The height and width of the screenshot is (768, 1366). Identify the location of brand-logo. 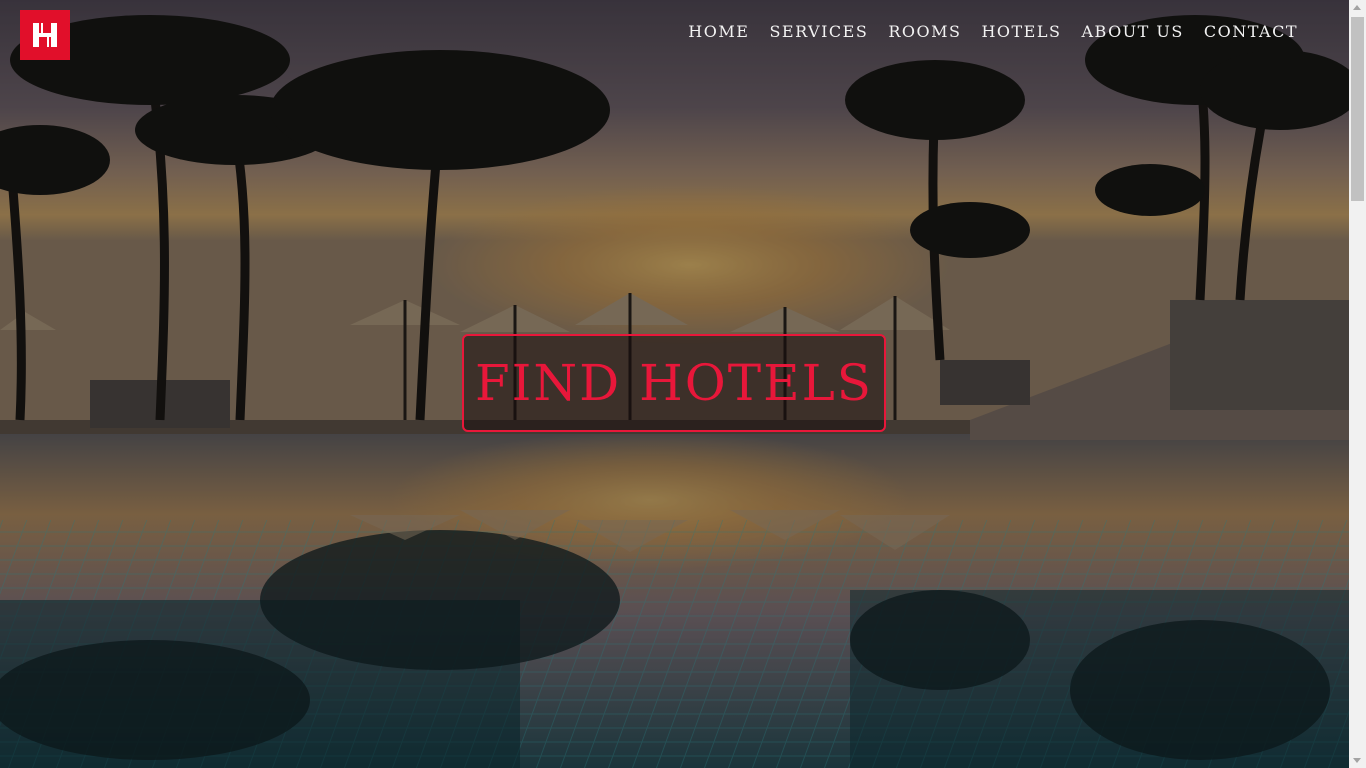
(45, 35).